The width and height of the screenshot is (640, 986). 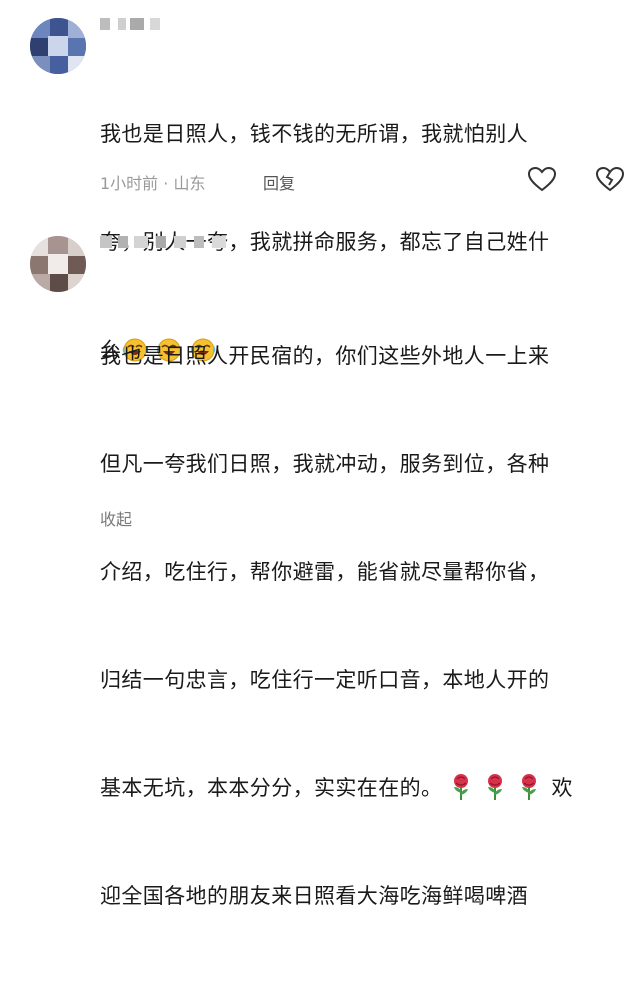 What do you see at coordinates (153, 183) in the screenshot?
I see `comment-meta: 1小时前 · 山东` at bounding box center [153, 183].